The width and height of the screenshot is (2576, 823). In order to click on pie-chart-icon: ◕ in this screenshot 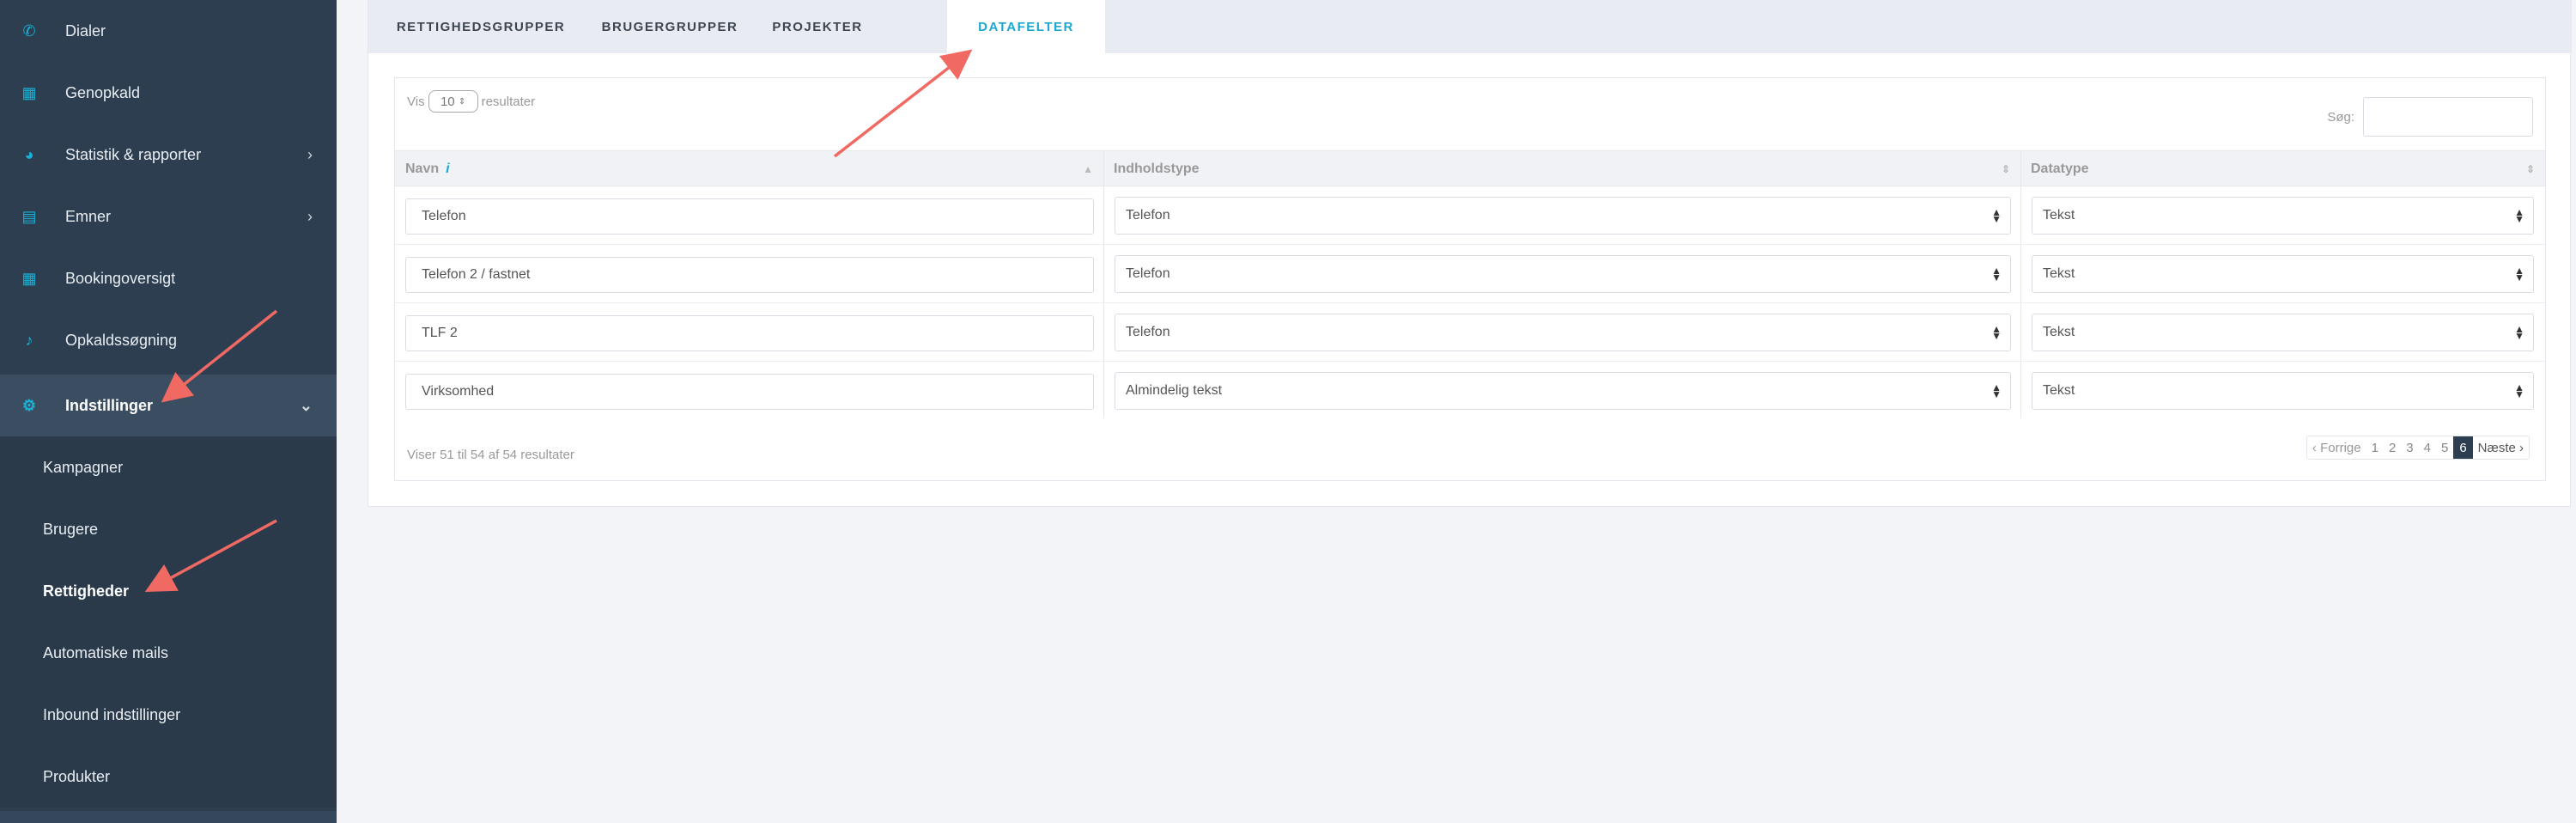, I will do `click(29, 154)`.